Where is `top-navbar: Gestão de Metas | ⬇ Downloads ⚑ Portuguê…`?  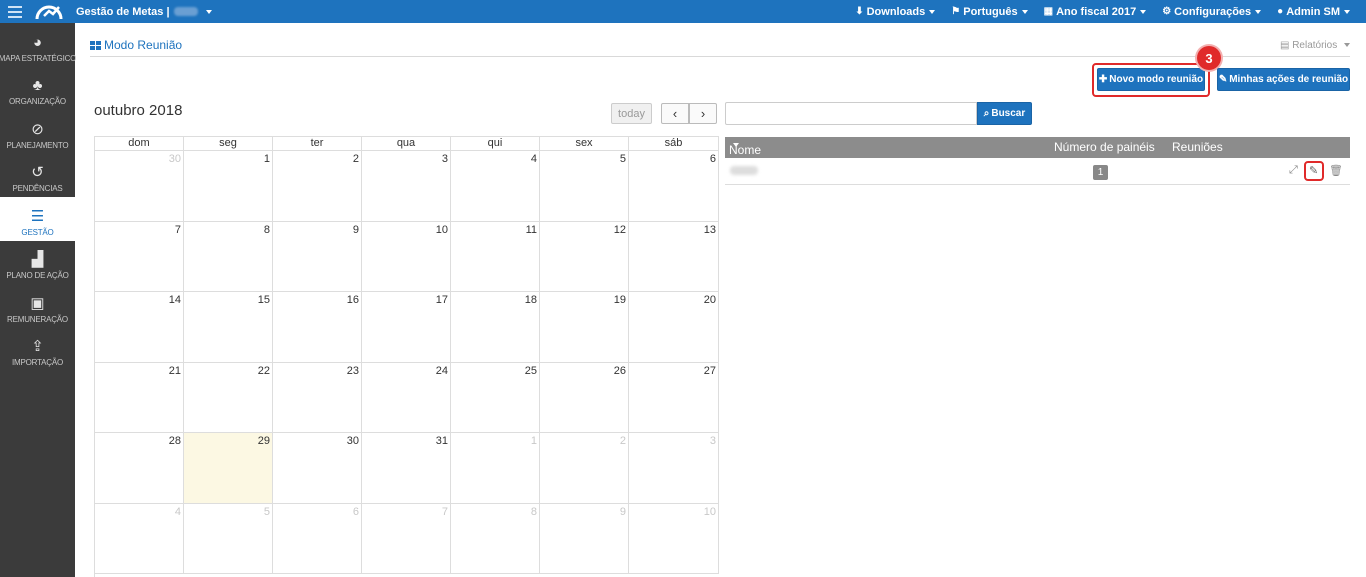
top-navbar: Gestão de Metas | ⬇ Downloads ⚑ Portuguê… is located at coordinates (683, 11).